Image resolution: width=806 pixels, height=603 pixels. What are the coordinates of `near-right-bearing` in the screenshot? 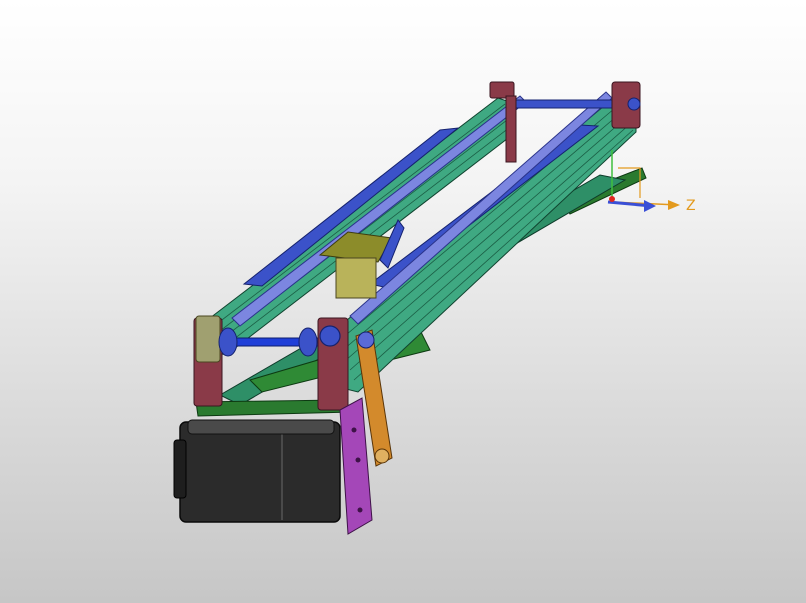 It's located at (330, 336).